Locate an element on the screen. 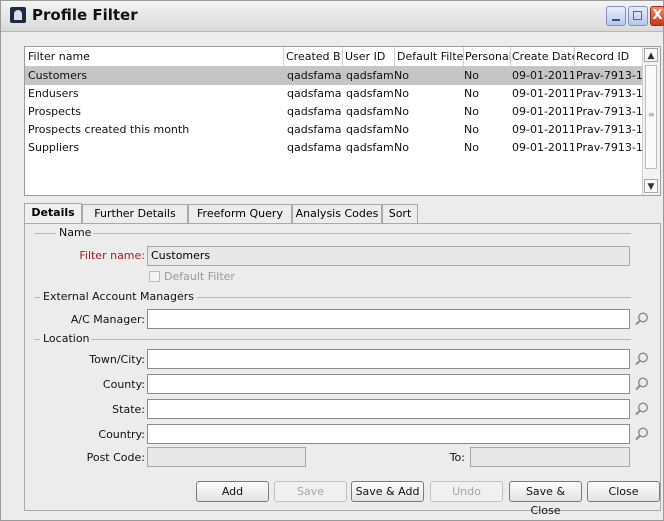  tab-freeform-query: Freeform Query is located at coordinates (240, 213).